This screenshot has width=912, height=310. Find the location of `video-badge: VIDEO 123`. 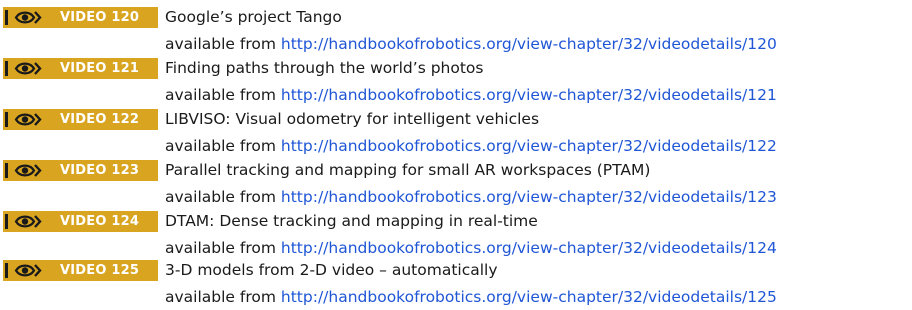

video-badge: VIDEO 123 is located at coordinates (80, 170).